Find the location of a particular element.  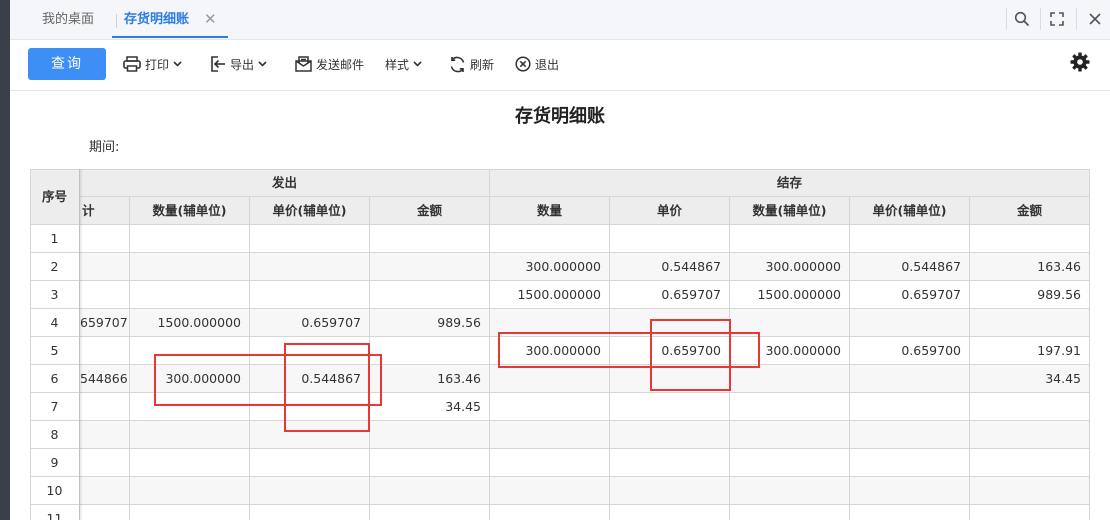

table-cell: 544866 is located at coordinates (105, 379).